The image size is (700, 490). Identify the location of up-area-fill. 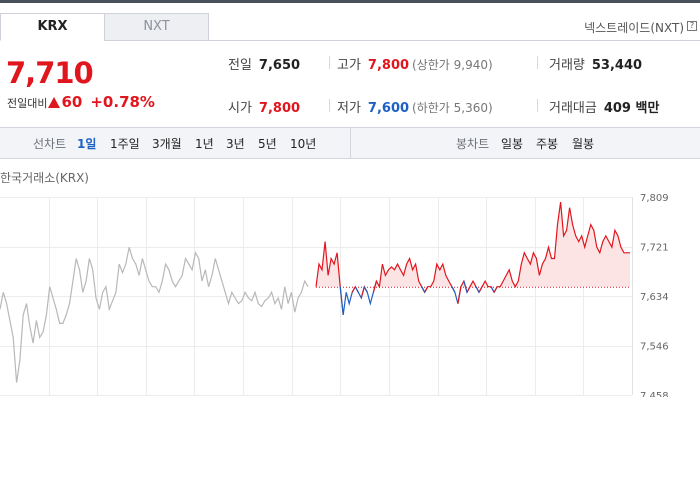
(473, 244).